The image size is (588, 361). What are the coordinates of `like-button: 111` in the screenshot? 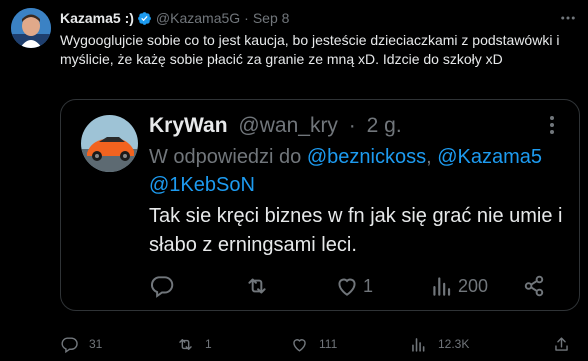 It's located at (313, 344).